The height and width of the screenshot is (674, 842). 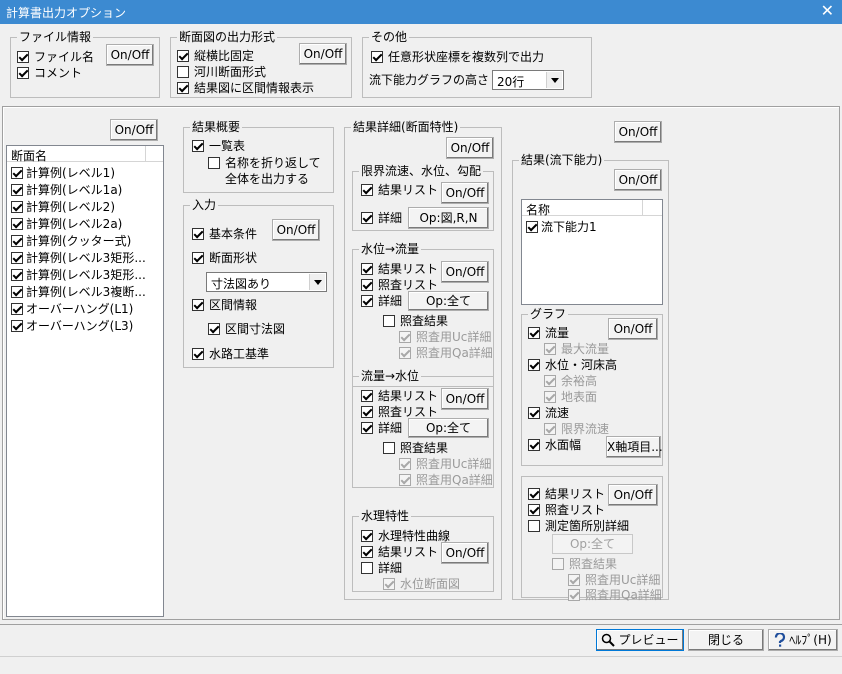 I want to click on wl-to-q-detail-checkbox: 詳細, so click(x=381, y=301).